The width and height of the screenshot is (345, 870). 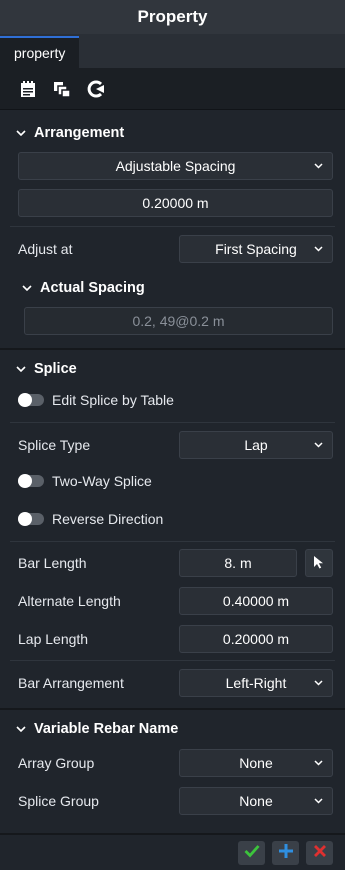 What do you see at coordinates (31, 481) in the screenshot?
I see `two-way-splice-toggle` at bounding box center [31, 481].